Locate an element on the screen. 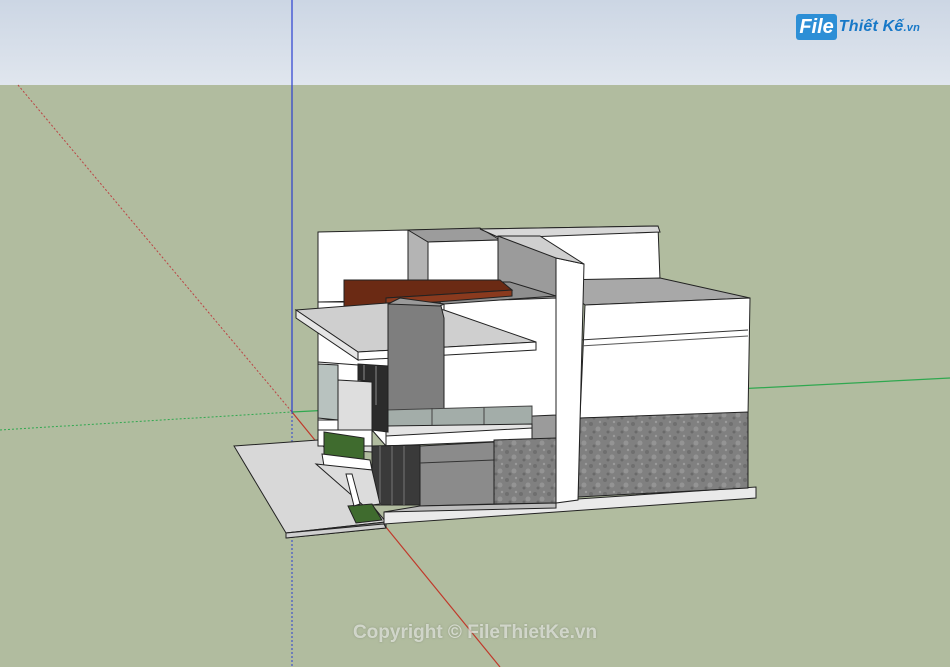 This screenshot has height=667, width=950. logo-tld: .vn is located at coordinates (911, 28).